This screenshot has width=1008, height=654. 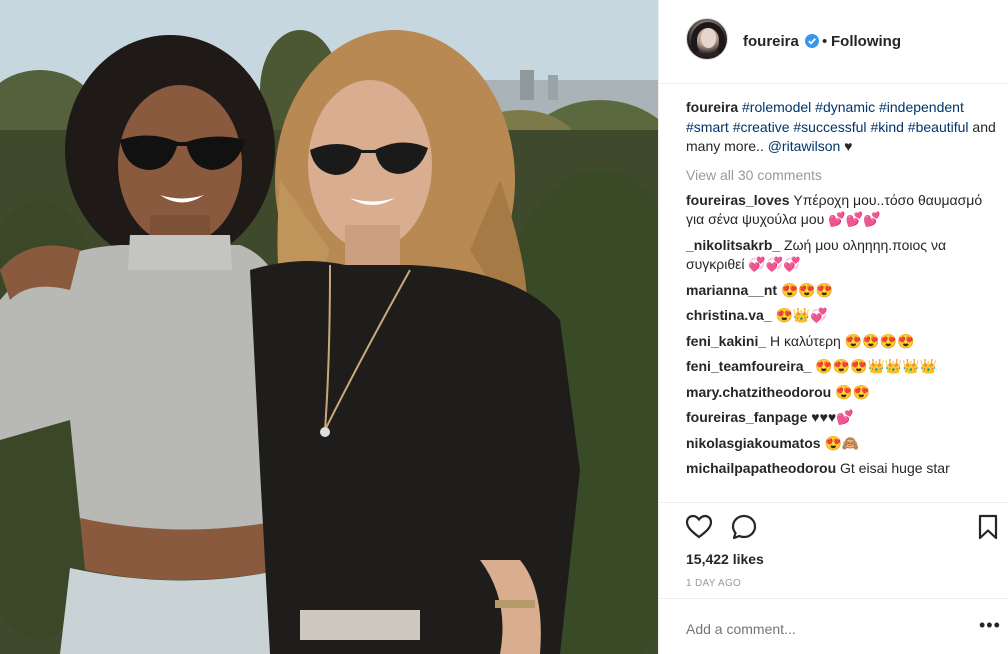 I want to click on comment-item: michailpapatheodorou Gt eisai huge star, so click(x=841, y=469).